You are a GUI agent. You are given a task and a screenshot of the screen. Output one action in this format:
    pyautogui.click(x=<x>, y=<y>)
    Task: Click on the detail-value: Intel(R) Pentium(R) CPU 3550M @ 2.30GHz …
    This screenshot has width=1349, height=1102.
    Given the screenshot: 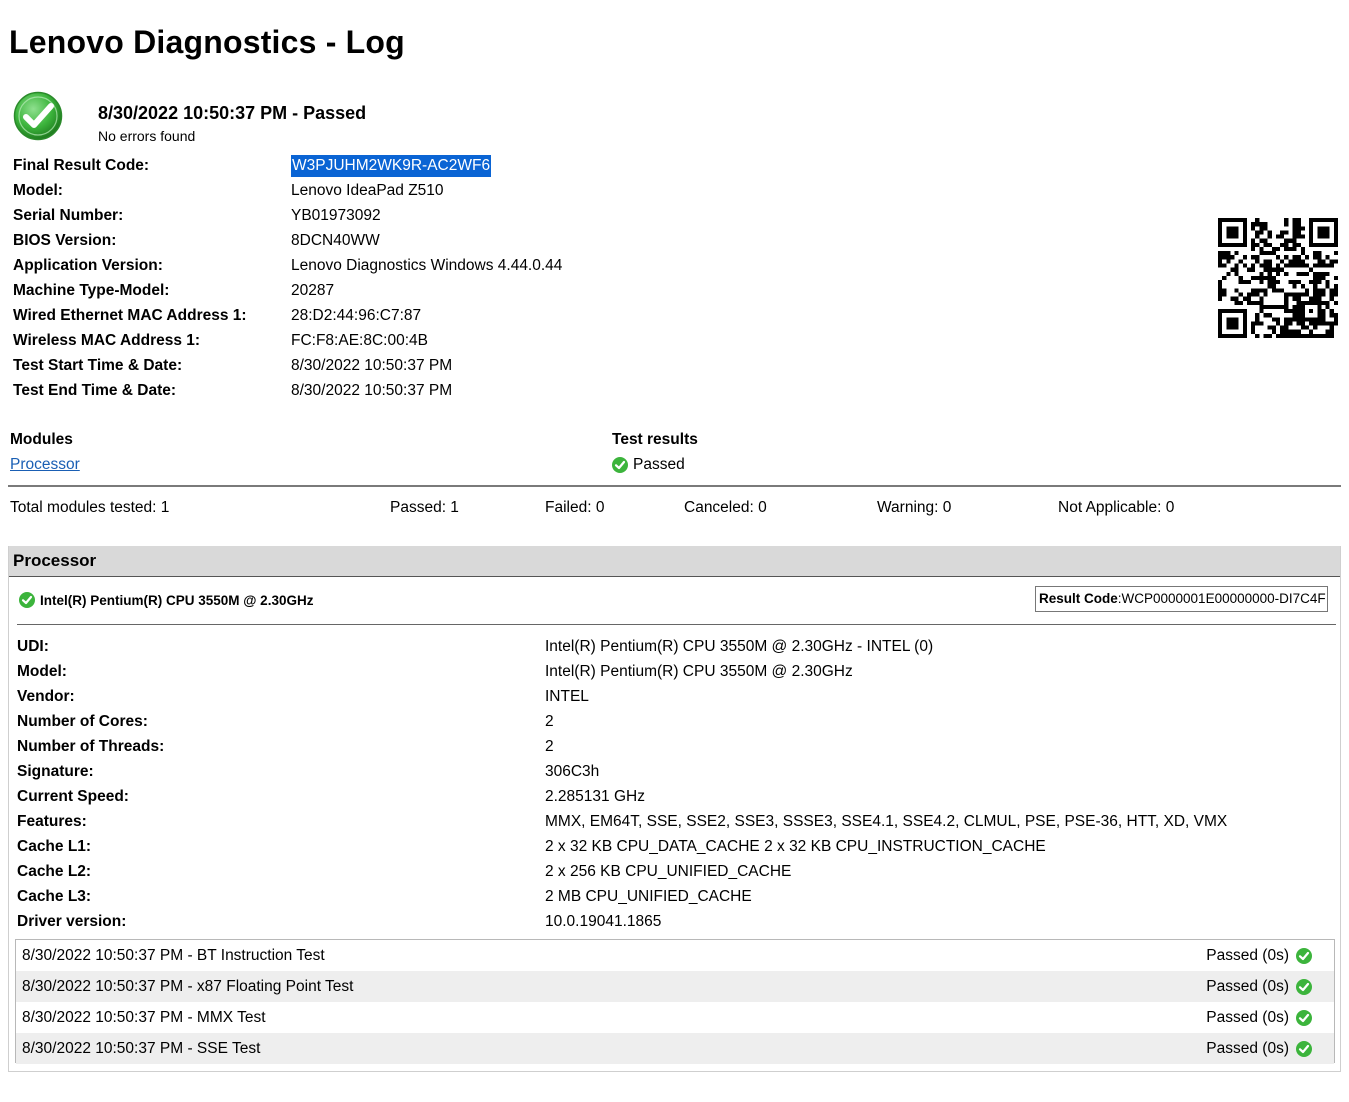 What is the action you would take?
    pyautogui.click(x=739, y=646)
    